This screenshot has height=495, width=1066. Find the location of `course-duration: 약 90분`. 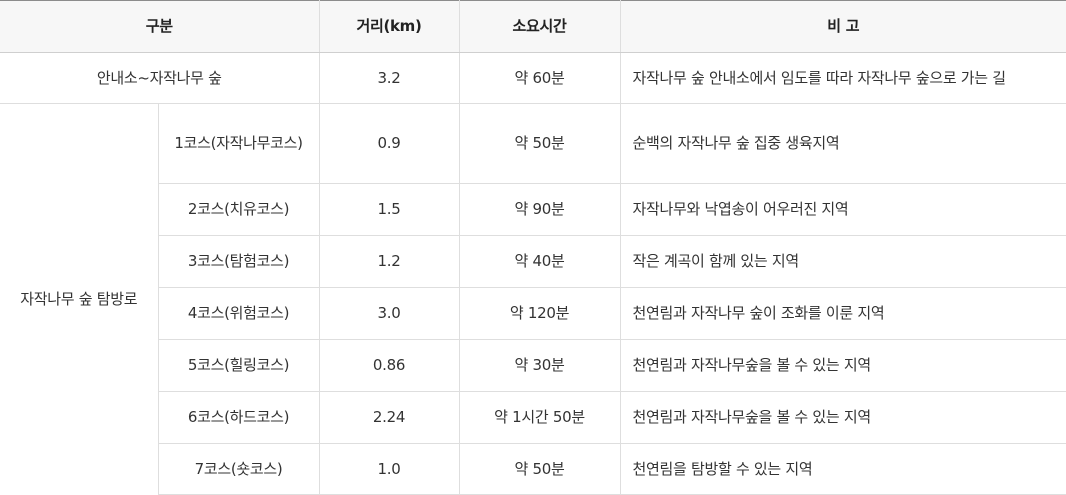

course-duration: 약 90분 is located at coordinates (540, 209).